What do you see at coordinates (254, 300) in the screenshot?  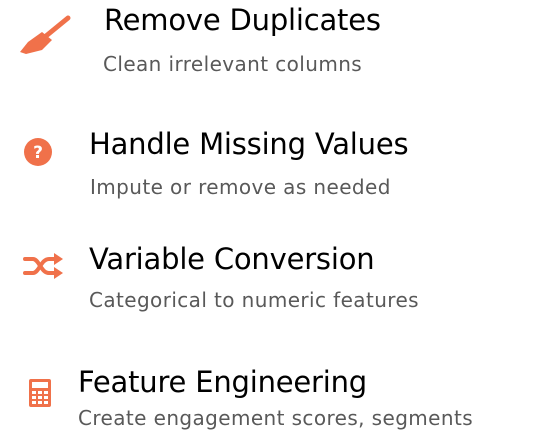 I see `step-subtitle: Categorical to numeric features` at bounding box center [254, 300].